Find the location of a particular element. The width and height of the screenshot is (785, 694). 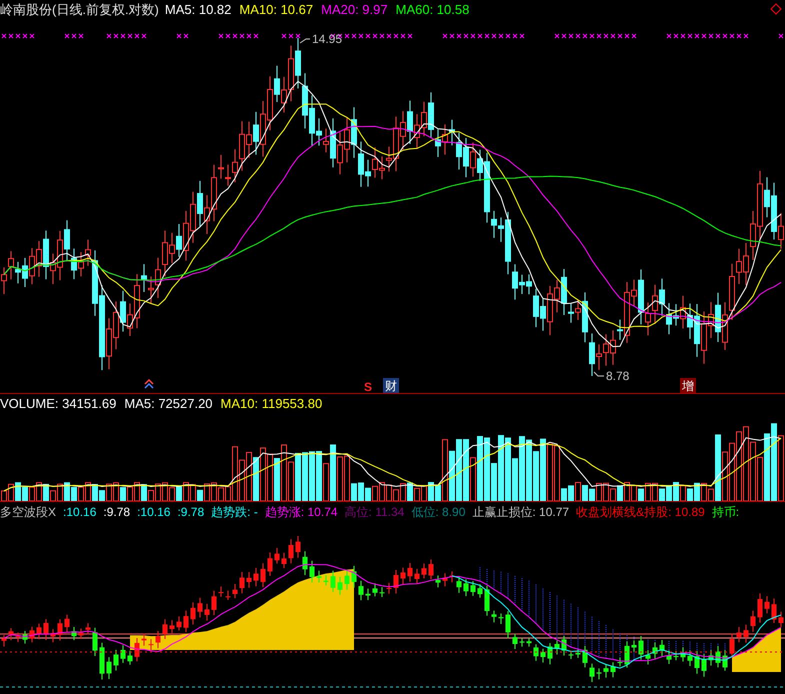

indicator-legend-item: 持币: is located at coordinates (726, 512).